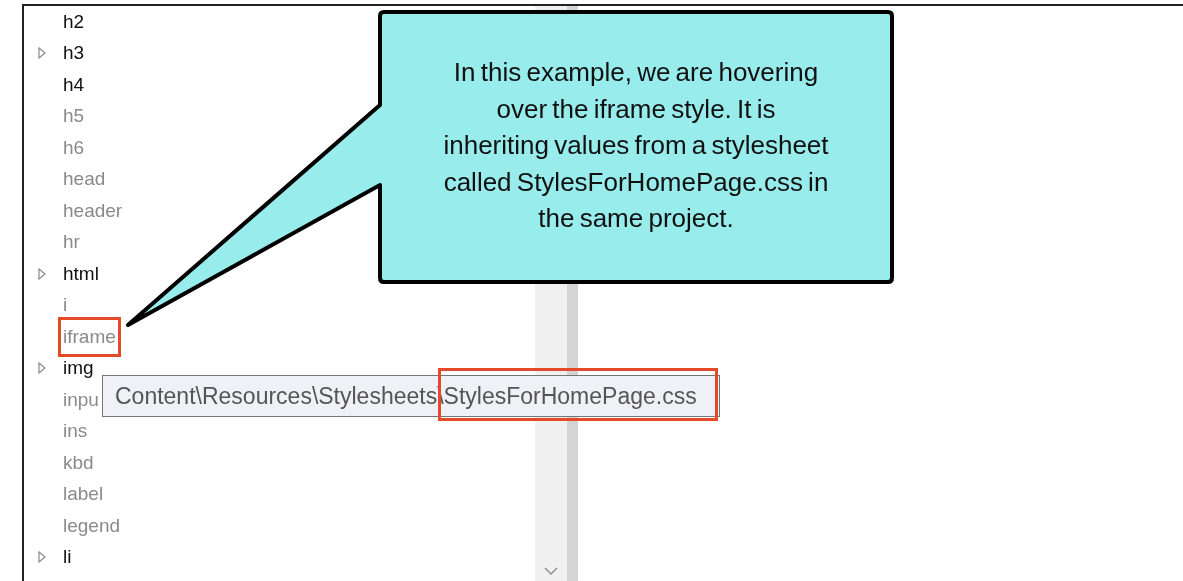 The width and height of the screenshot is (1183, 581). I want to click on chevron-down-icon, so click(551, 571).